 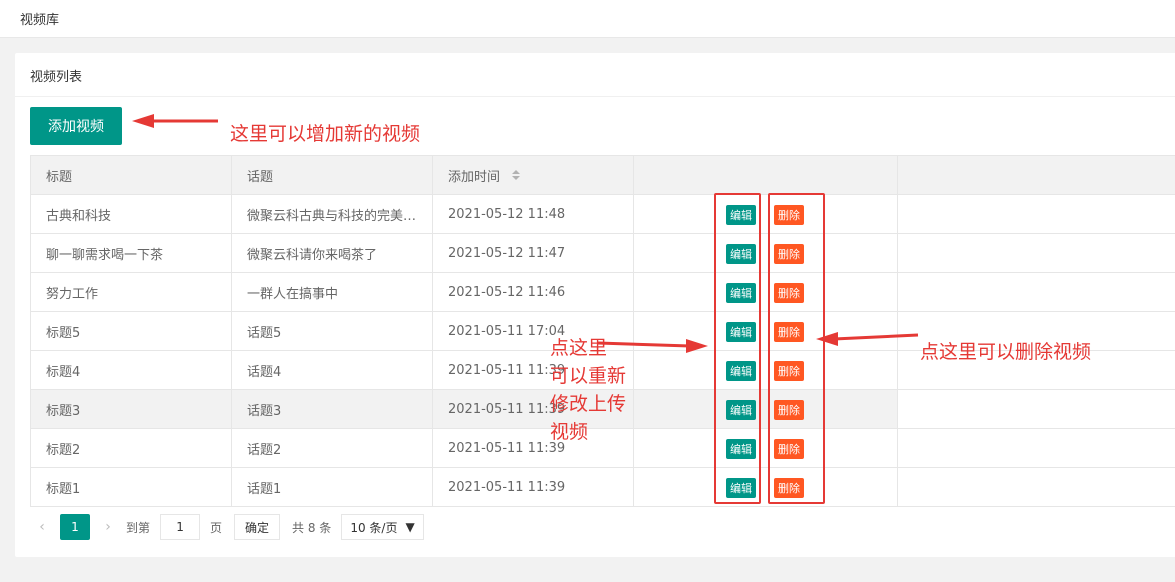 I want to click on annotation-edit-line: 视频, so click(x=569, y=432).